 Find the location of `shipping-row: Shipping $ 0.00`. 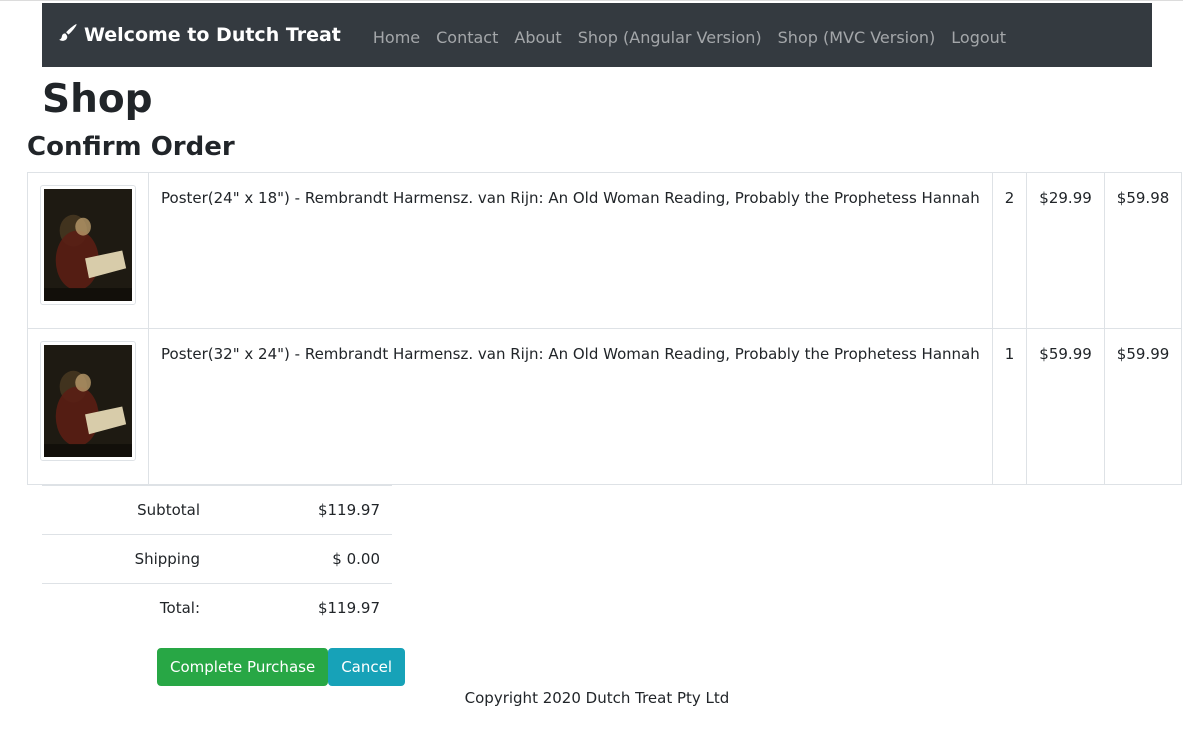

shipping-row: Shipping $ 0.00 is located at coordinates (217, 559).